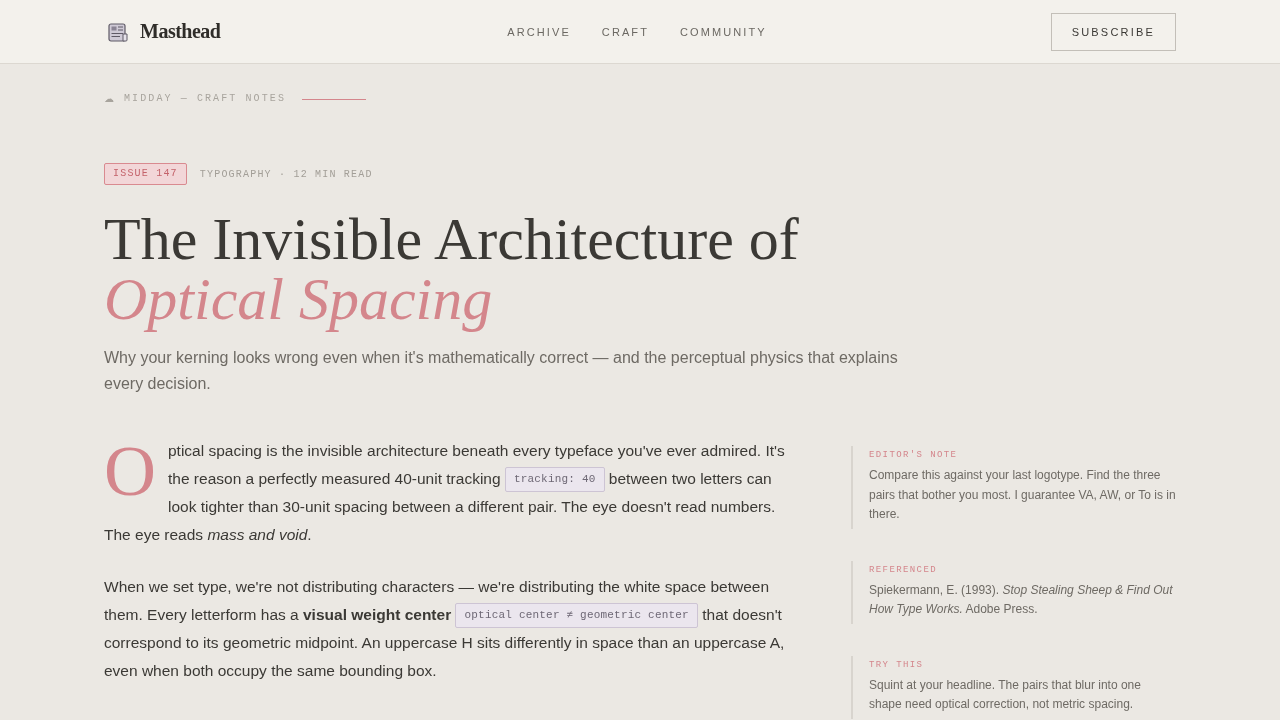  Describe the element at coordinates (554, 480) in the screenshot. I see `code-chip: tracking: 40` at that location.